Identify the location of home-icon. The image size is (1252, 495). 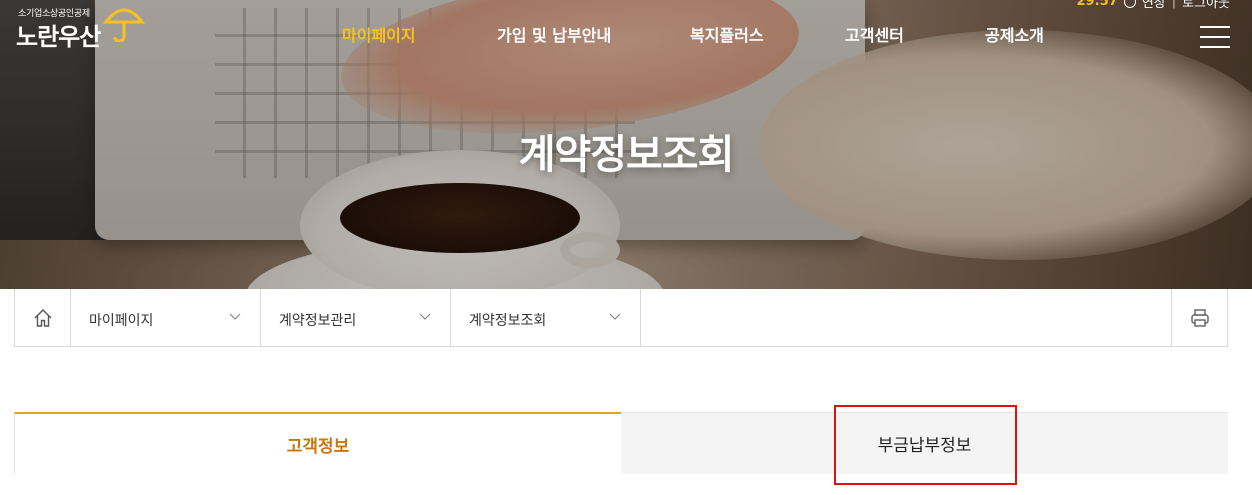
(42, 318).